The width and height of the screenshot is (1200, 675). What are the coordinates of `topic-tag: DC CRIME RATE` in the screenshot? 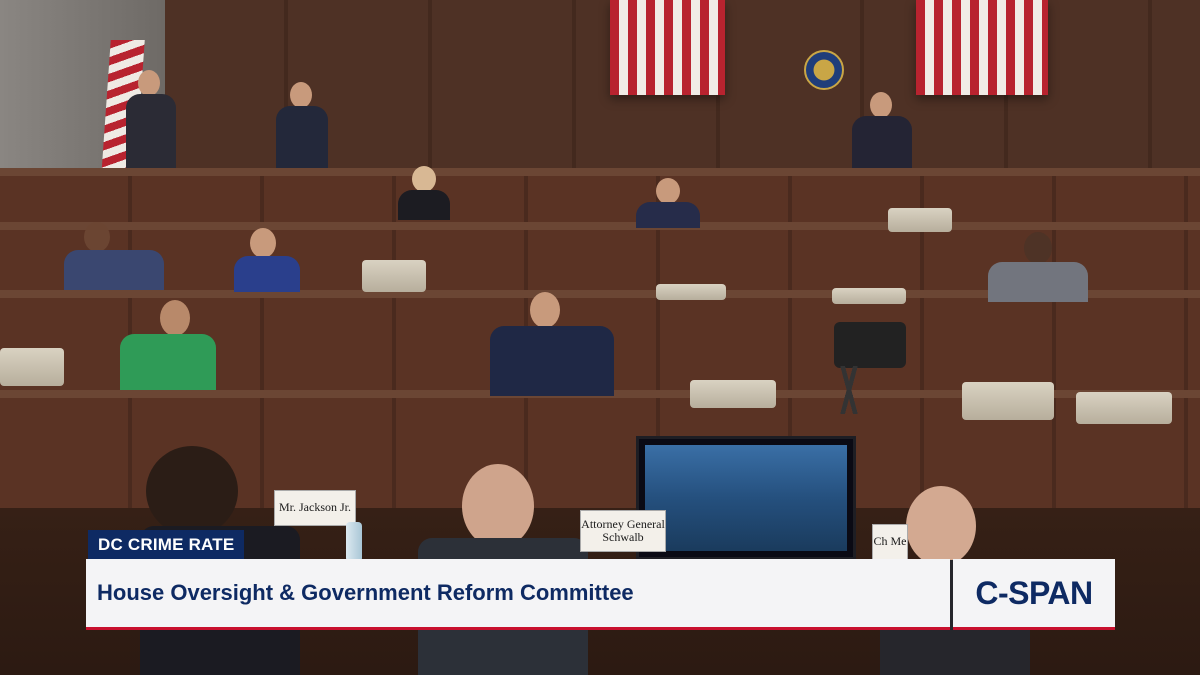 It's located at (166, 544).